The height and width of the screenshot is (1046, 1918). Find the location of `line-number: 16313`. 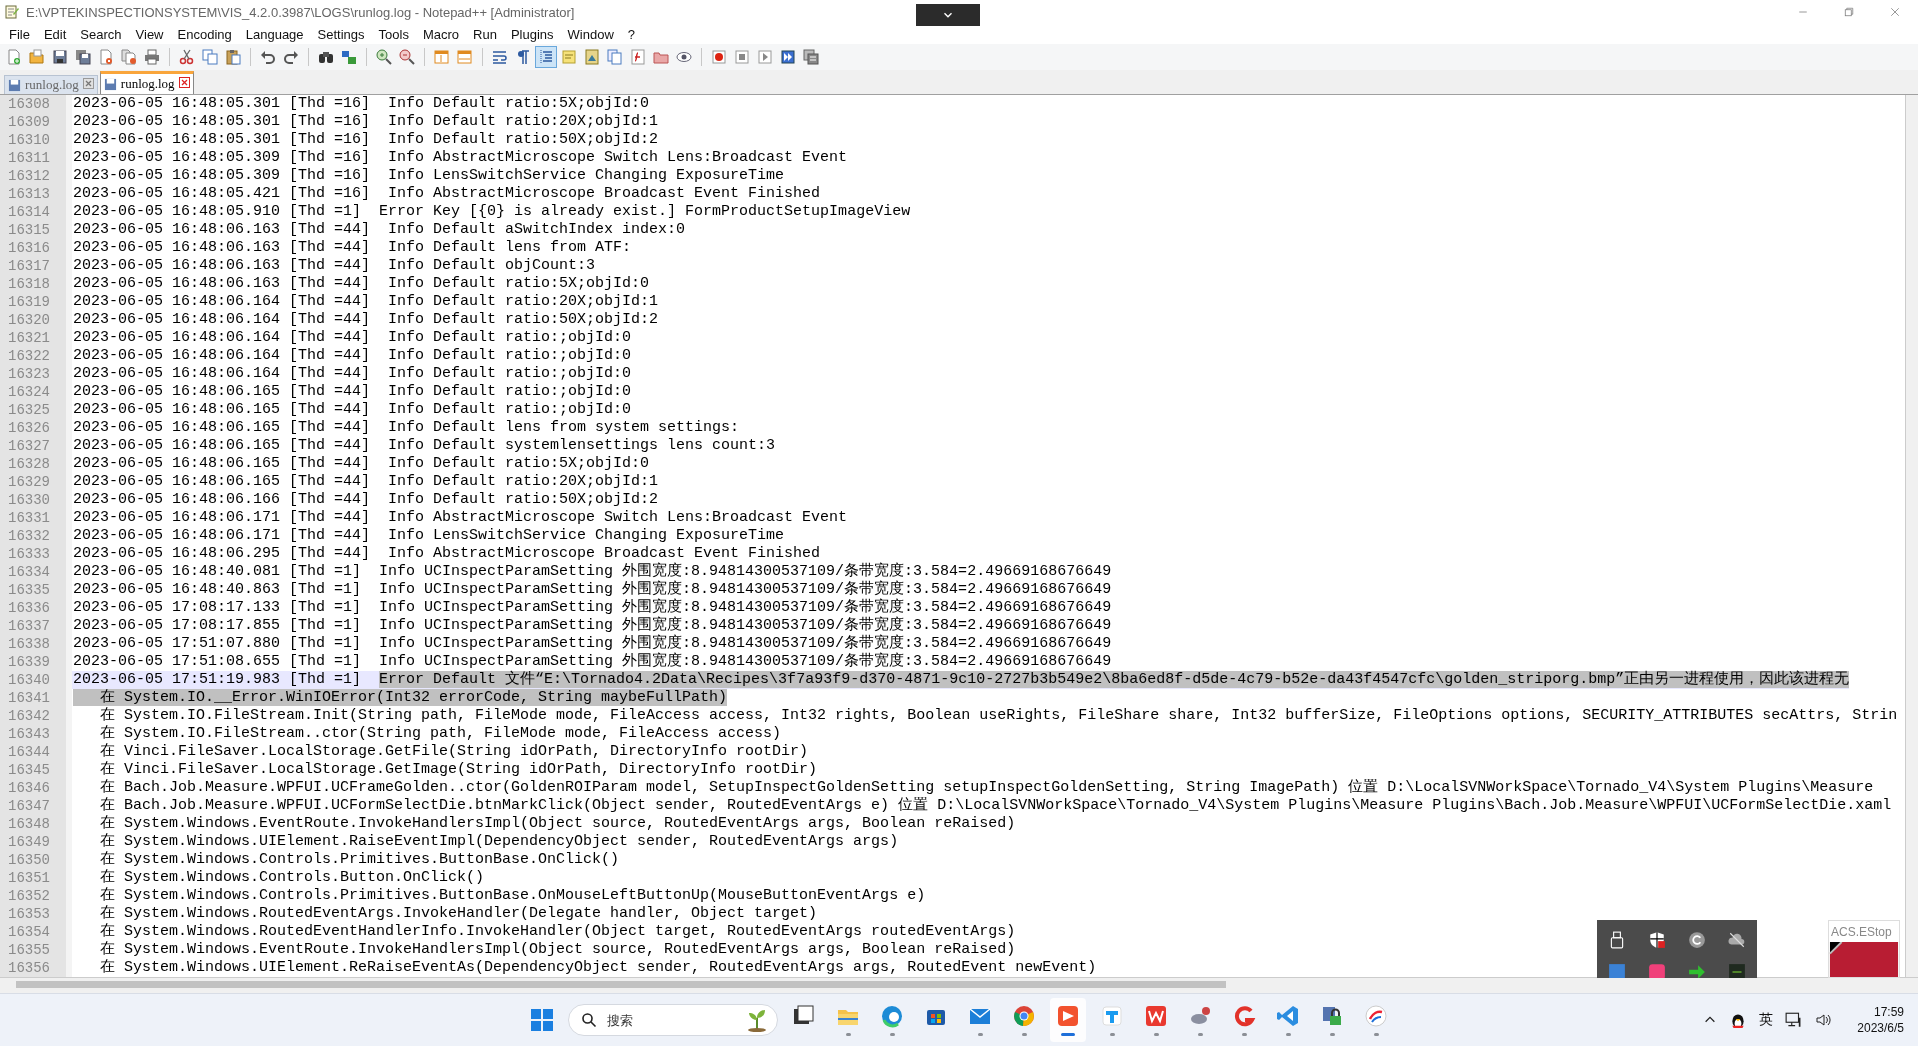

line-number: 16313 is located at coordinates (29, 194).